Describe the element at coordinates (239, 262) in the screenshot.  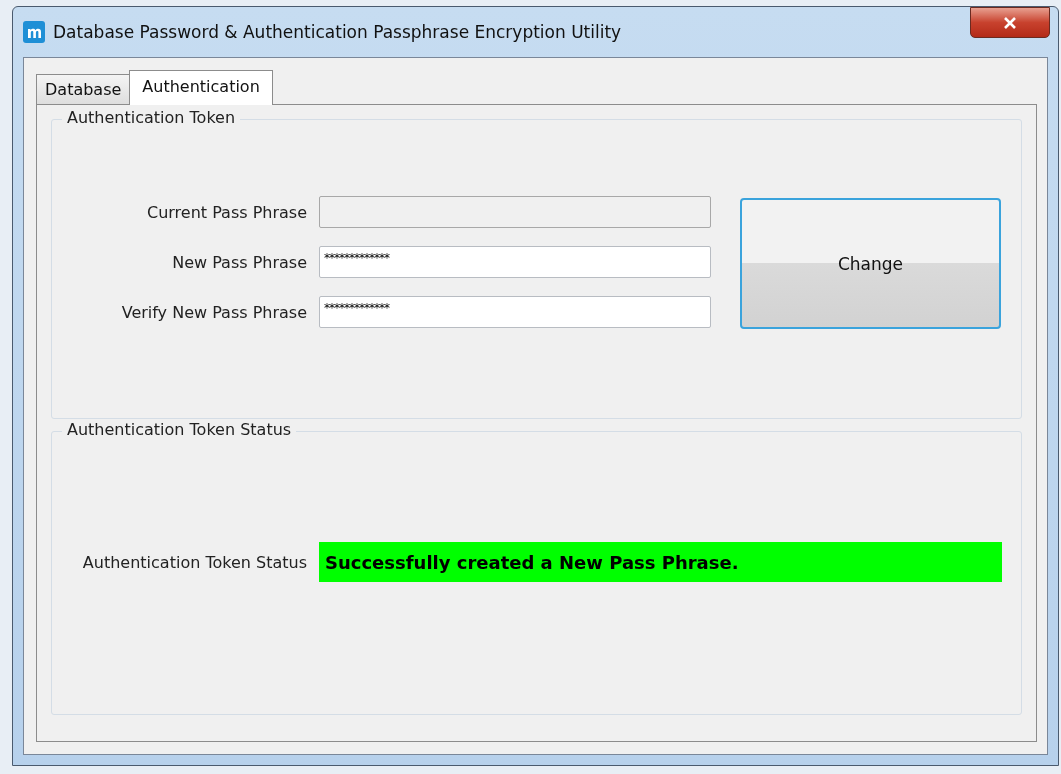
I see `field-label: New Pass Phrase` at that location.